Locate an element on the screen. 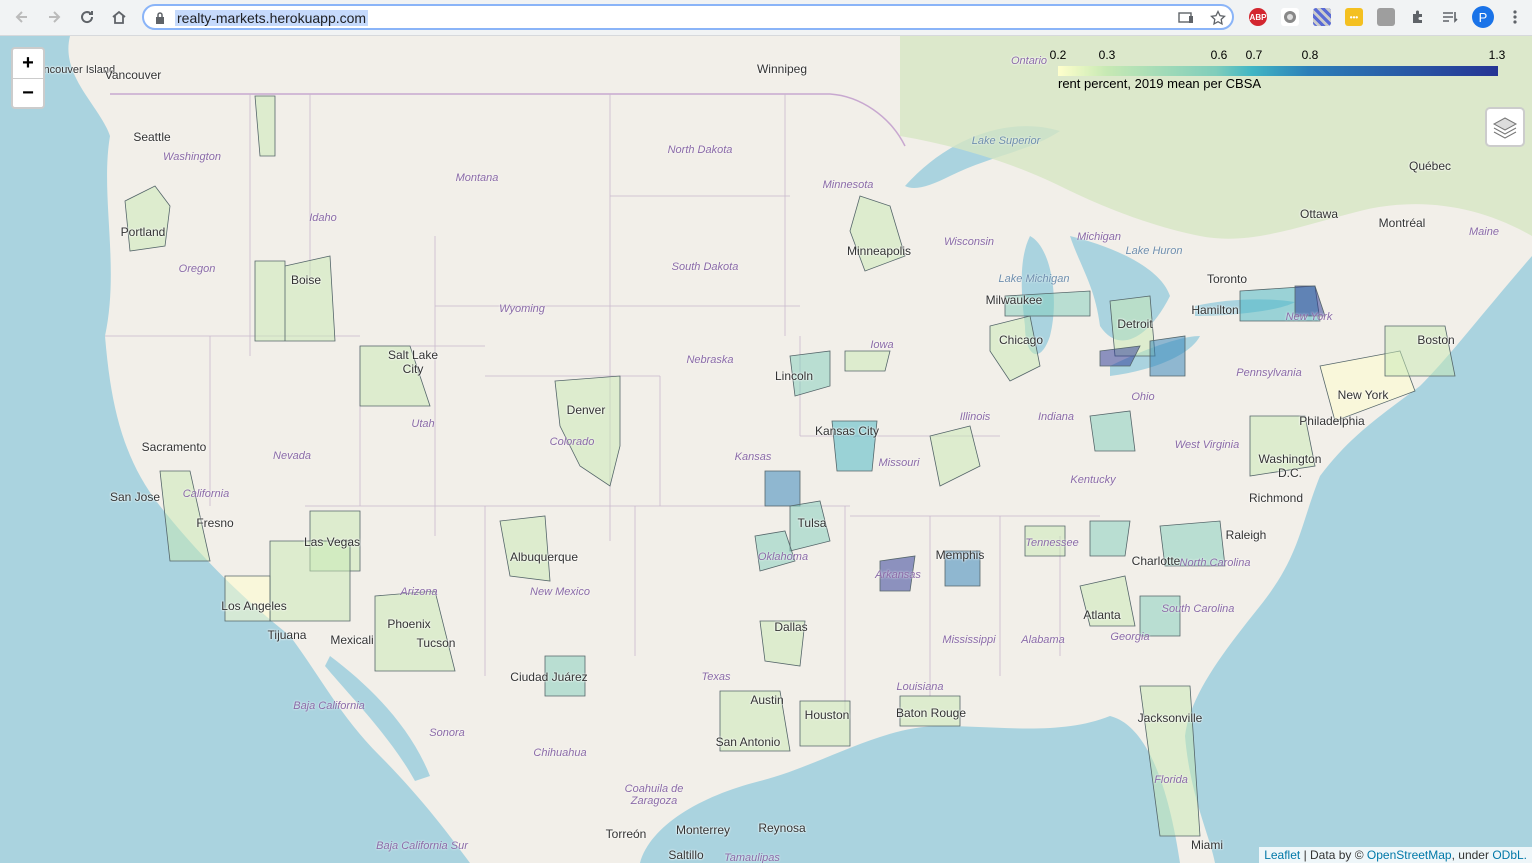 This screenshot has width=1532, height=863. state-label: Chihuahua is located at coordinates (560, 753).